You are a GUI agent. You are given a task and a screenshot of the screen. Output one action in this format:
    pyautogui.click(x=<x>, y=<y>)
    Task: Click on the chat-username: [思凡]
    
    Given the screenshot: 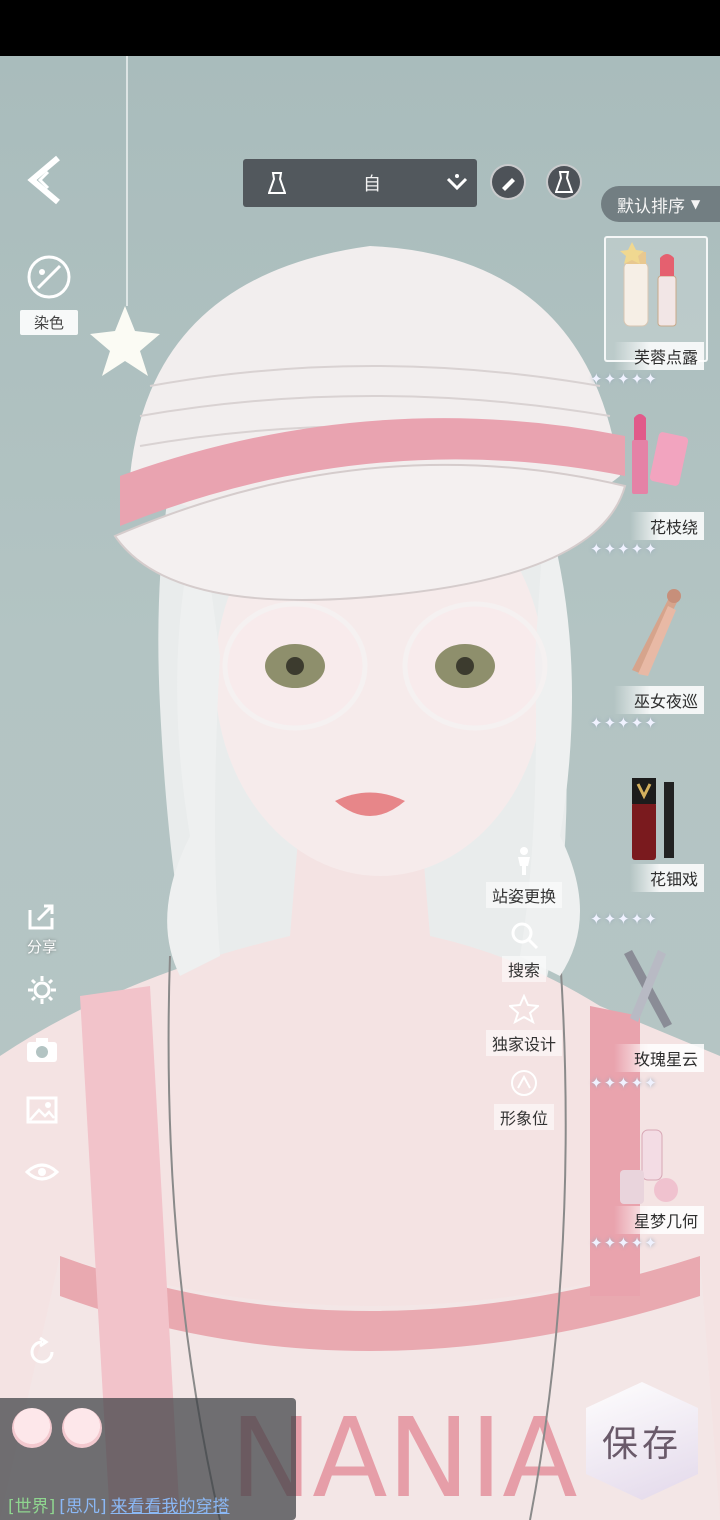 What is the action you would take?
    pyautogui.click(x=82, y=1507)
    